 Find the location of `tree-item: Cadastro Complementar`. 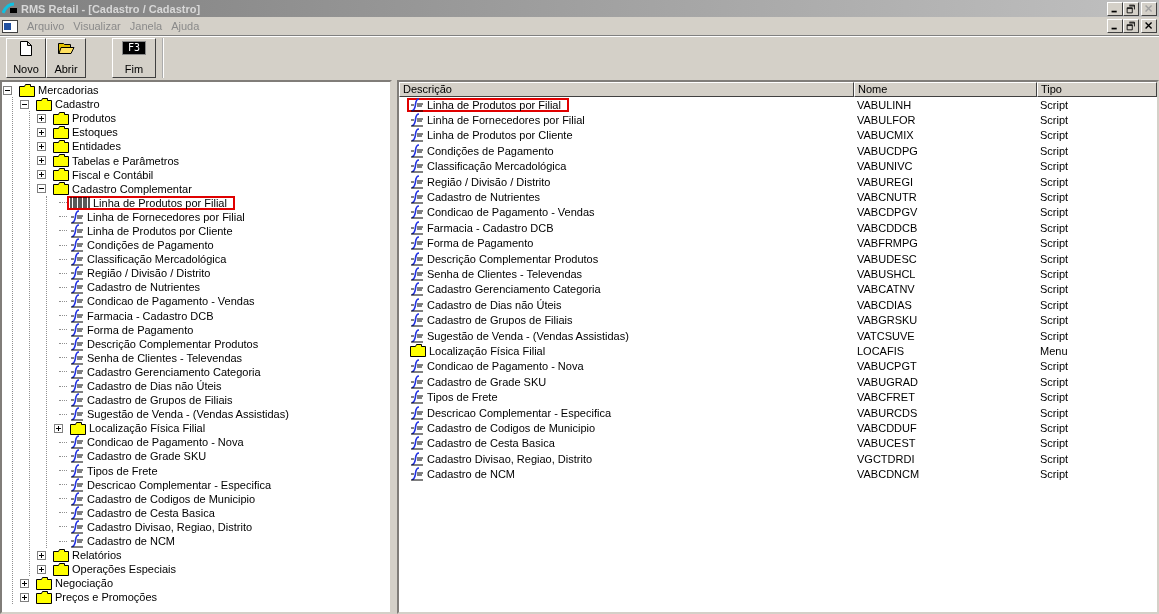

tree-item: Cadastro Complementar is located at coordinates (132, 188).